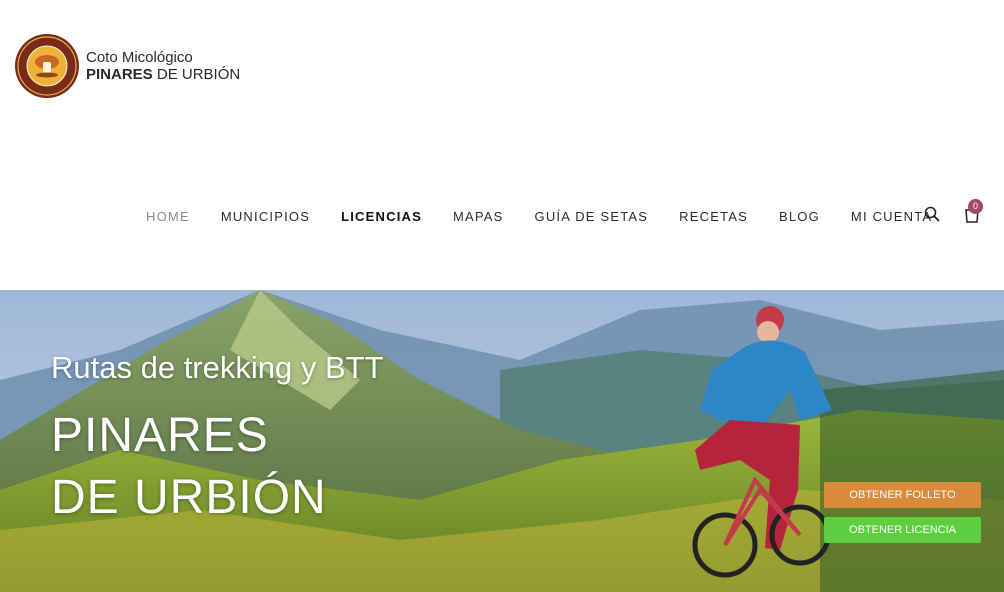  I want to click on obtener-folleto-button: OBTENER FOLLETO, so click(902, 495).